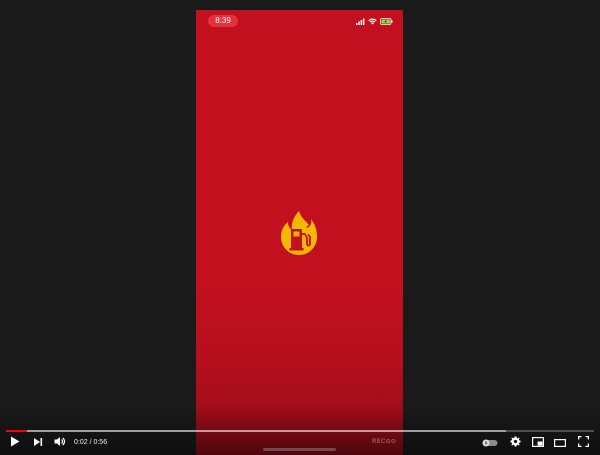  I want to click on volume-button, so click(60, 443).